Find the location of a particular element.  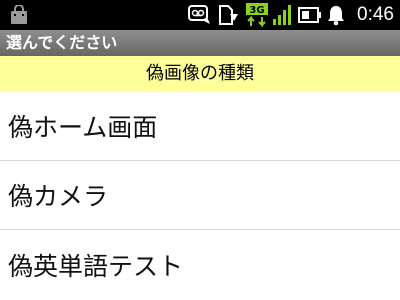

battery-icon is located at coordinates (310, 17).